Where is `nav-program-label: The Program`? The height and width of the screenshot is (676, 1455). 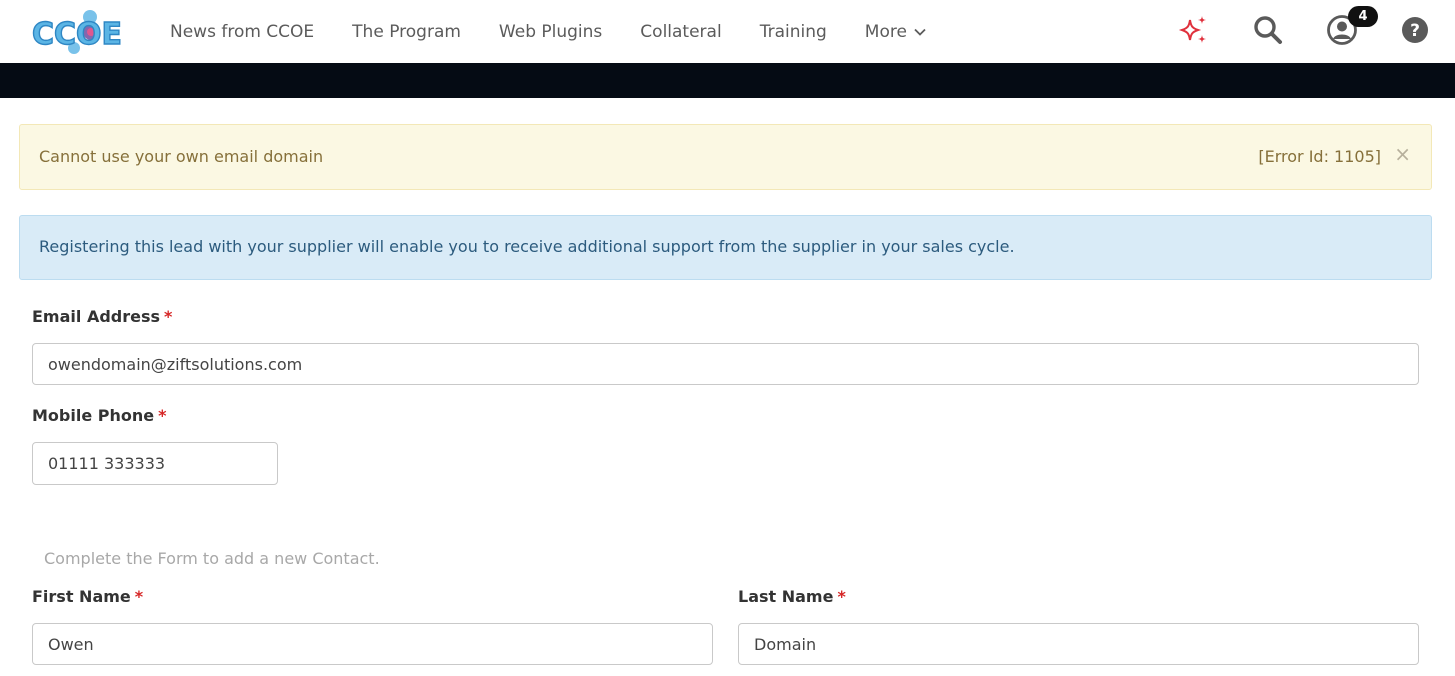
nav-program-label: The Program is located at coordinates (406, 31).